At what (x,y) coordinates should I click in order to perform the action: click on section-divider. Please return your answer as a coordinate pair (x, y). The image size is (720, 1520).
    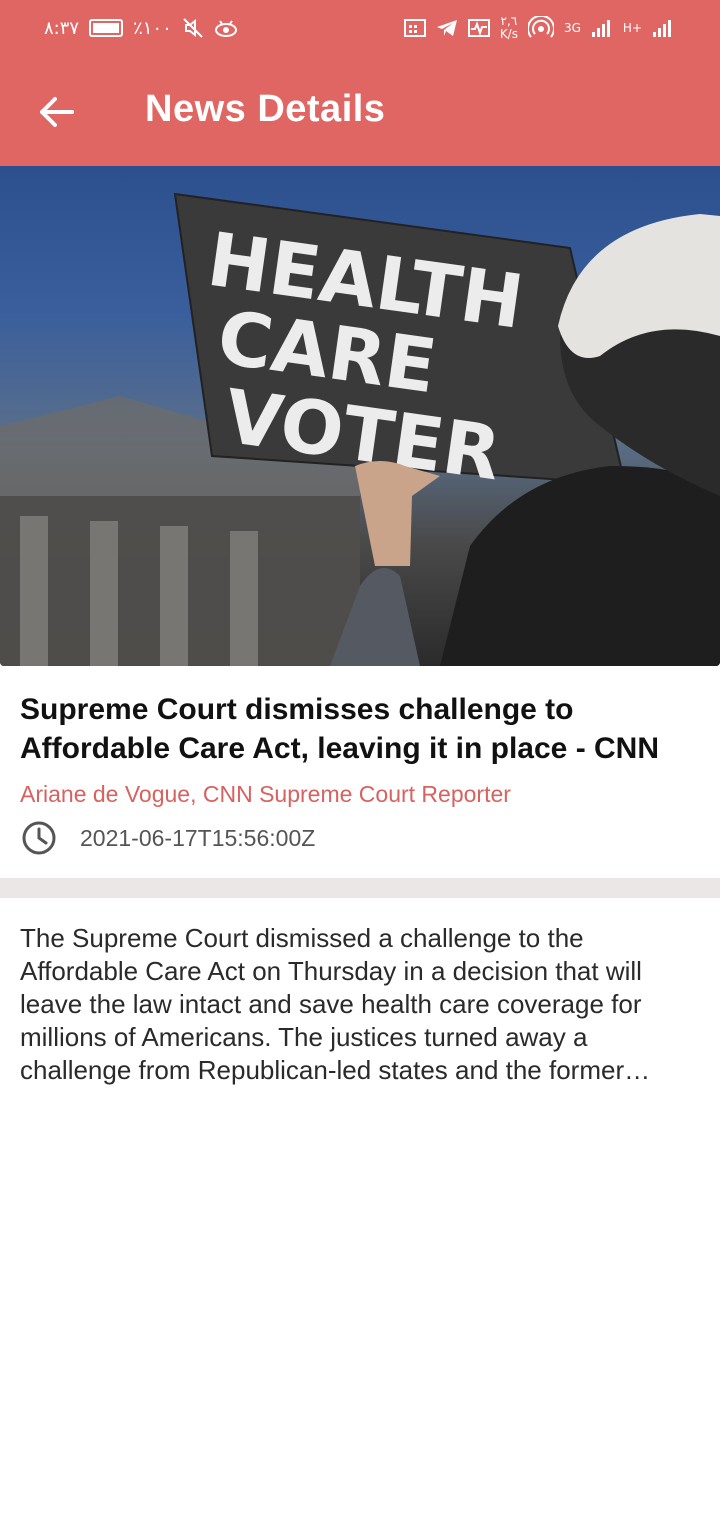
    Looking at the image, I should click on (360, 888).